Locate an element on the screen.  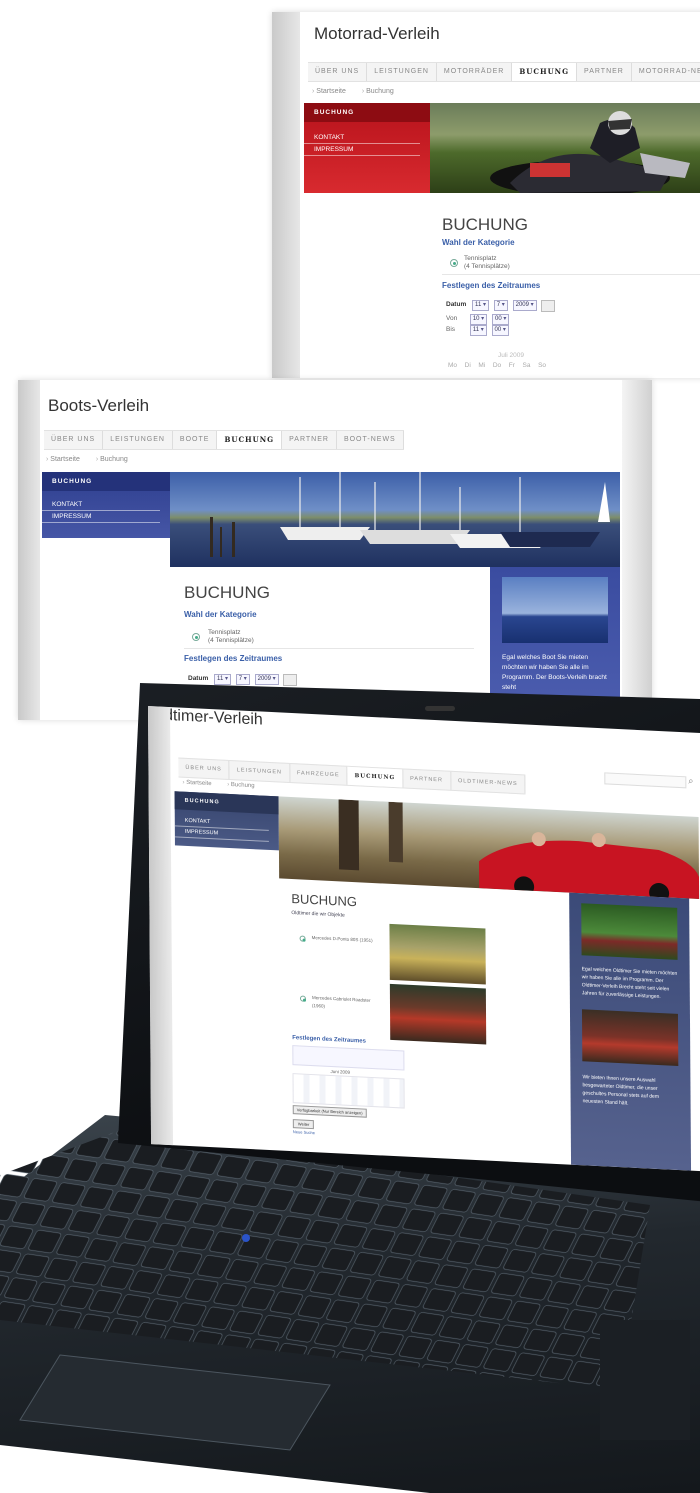
date-selectors is located at coordinates (348, 1058).